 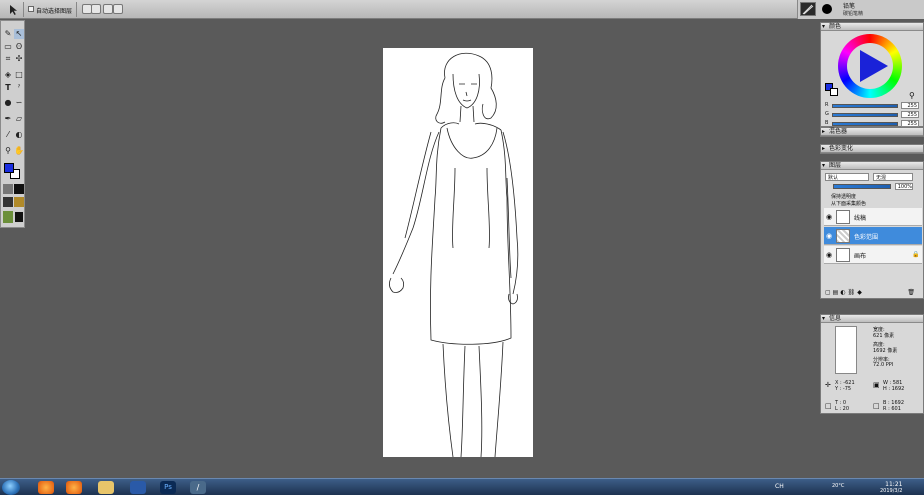 What do you see at coordinates (866, 237) in the screenshot?
I see `layer-name: 色彩范围` at bounding box center [866, 237].